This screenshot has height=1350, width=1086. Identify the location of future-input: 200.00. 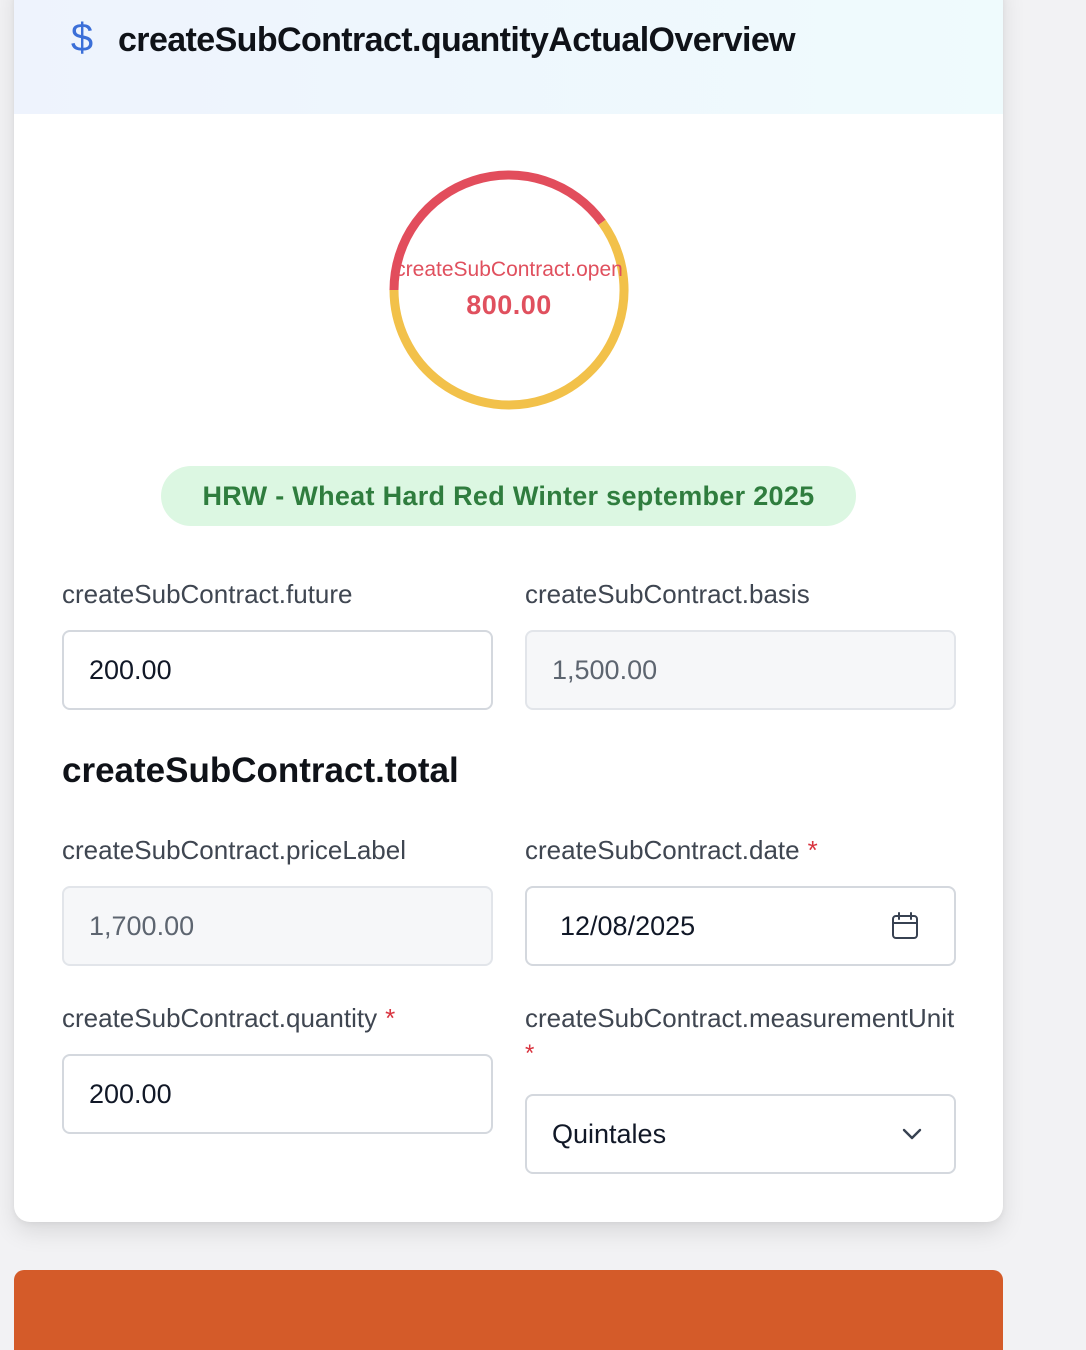
(277, 670).